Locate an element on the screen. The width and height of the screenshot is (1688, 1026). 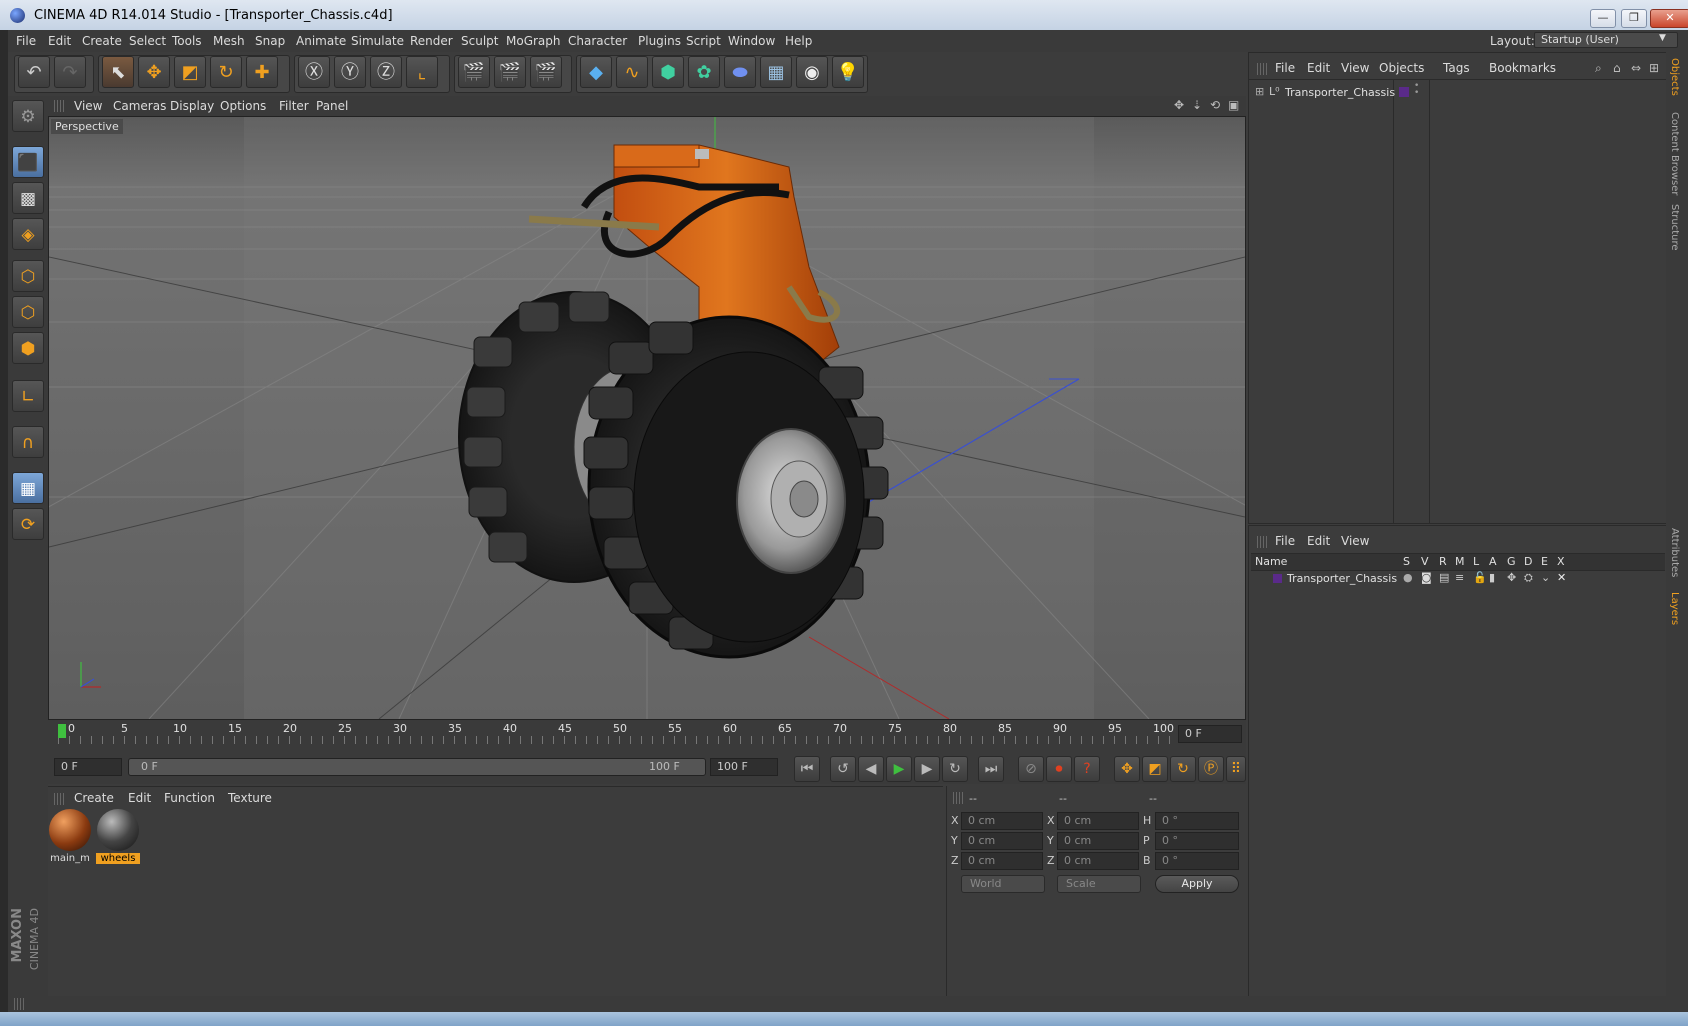
deformer-icon: ⬬ is located at coordinates (740, 72).